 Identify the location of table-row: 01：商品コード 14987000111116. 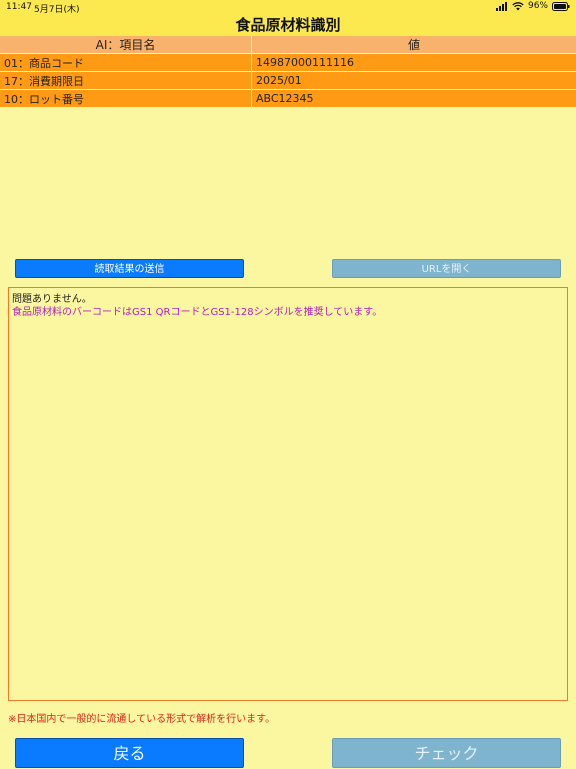
(288, 63).